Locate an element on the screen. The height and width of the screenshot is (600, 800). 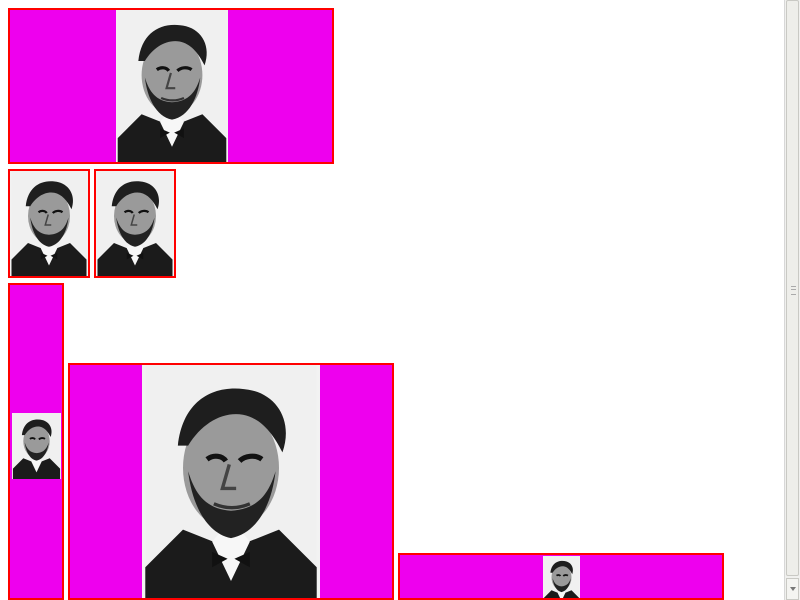
scroll-thumb-grip-icon is located at coordinates (793, 290).